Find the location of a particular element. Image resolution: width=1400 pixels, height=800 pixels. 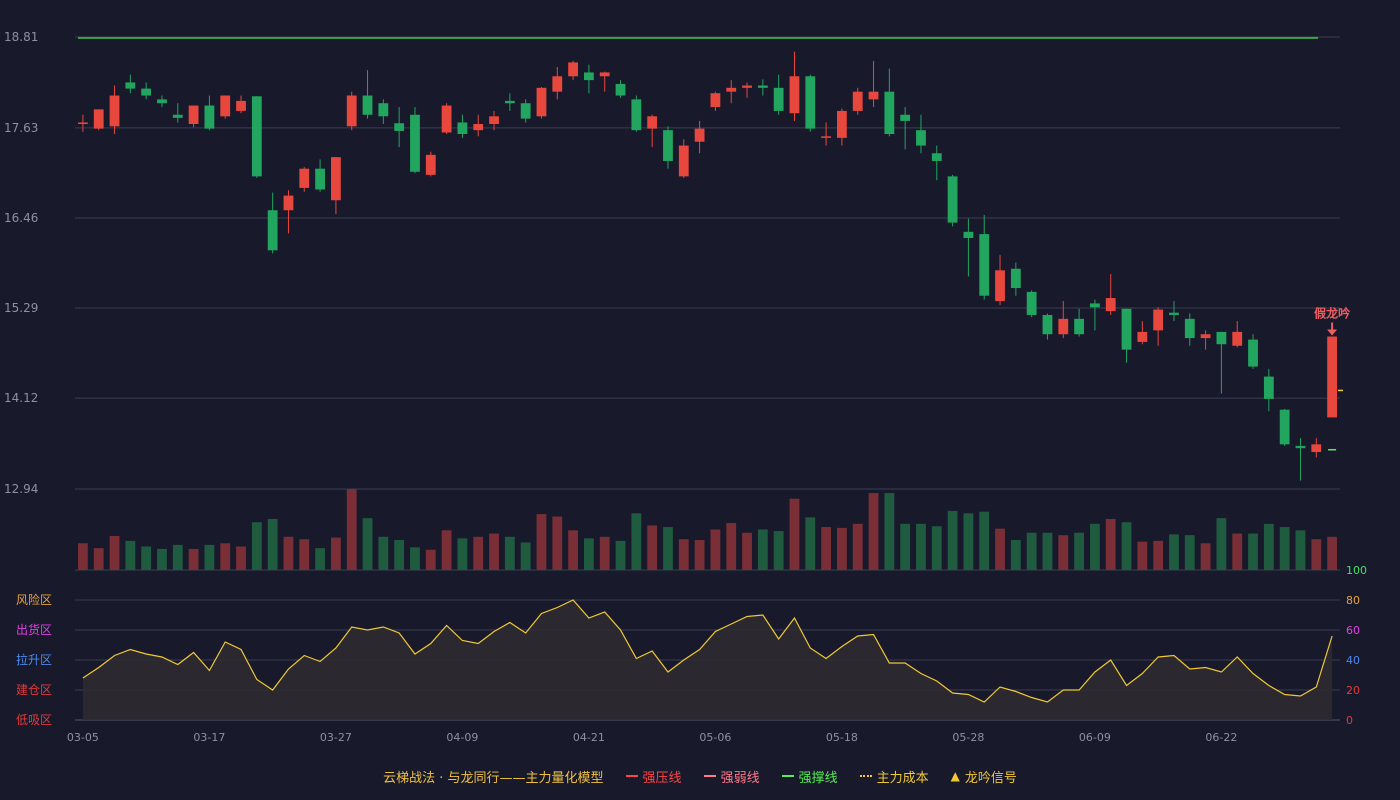

zone-label: 出货区 is located at coordinates (34, 629).